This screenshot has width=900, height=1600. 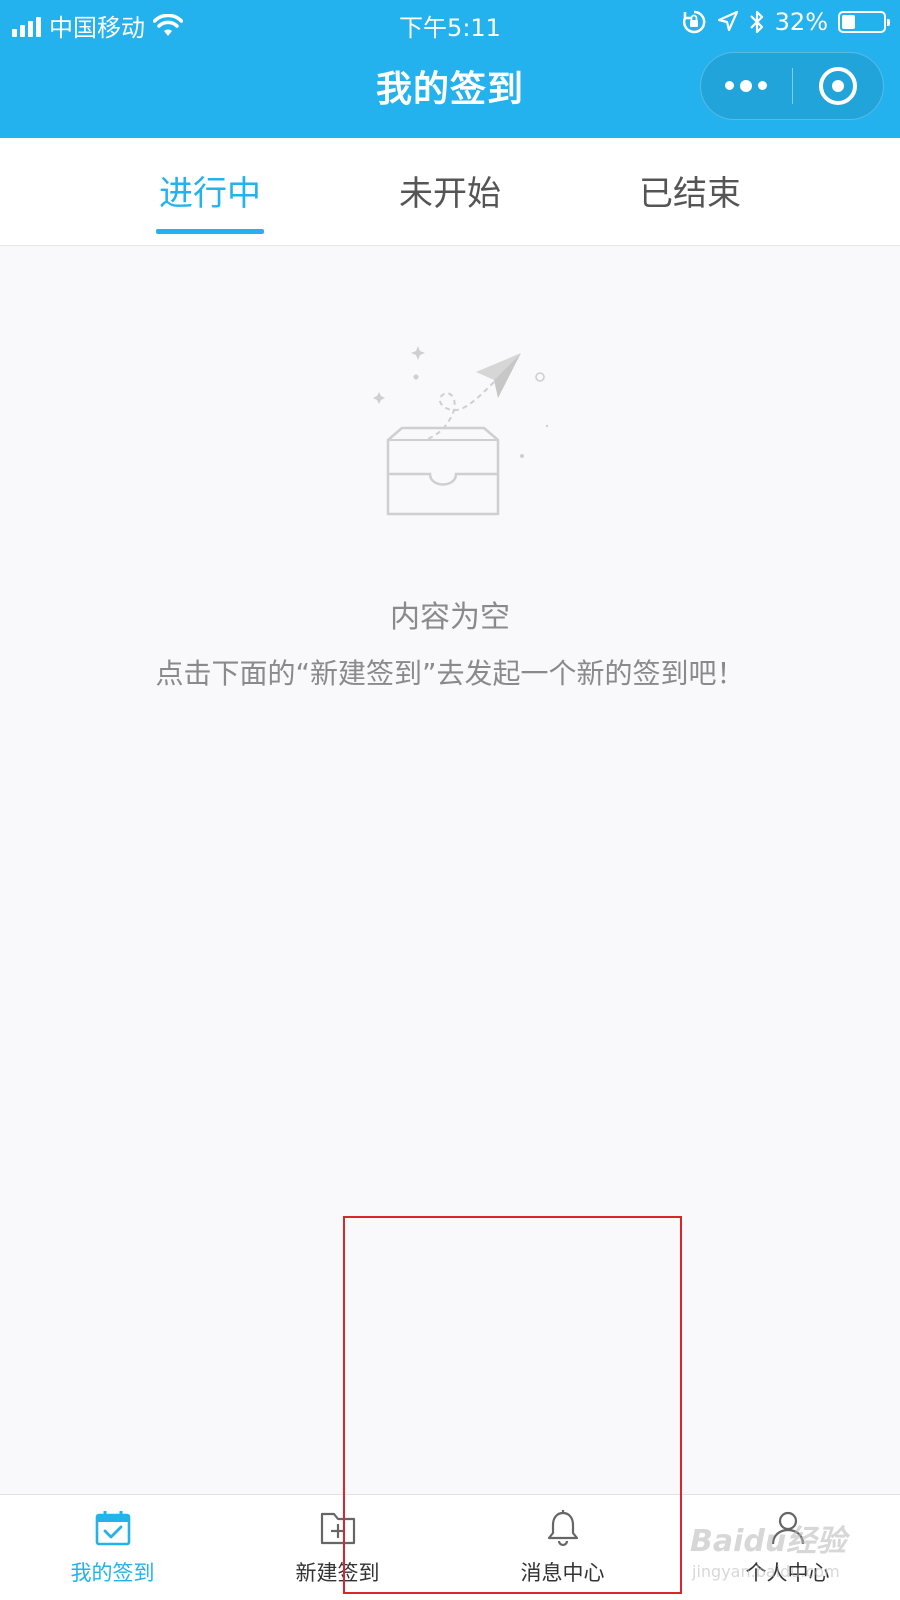 I want to click on more-dots-icon, so click(x=746, y=85).